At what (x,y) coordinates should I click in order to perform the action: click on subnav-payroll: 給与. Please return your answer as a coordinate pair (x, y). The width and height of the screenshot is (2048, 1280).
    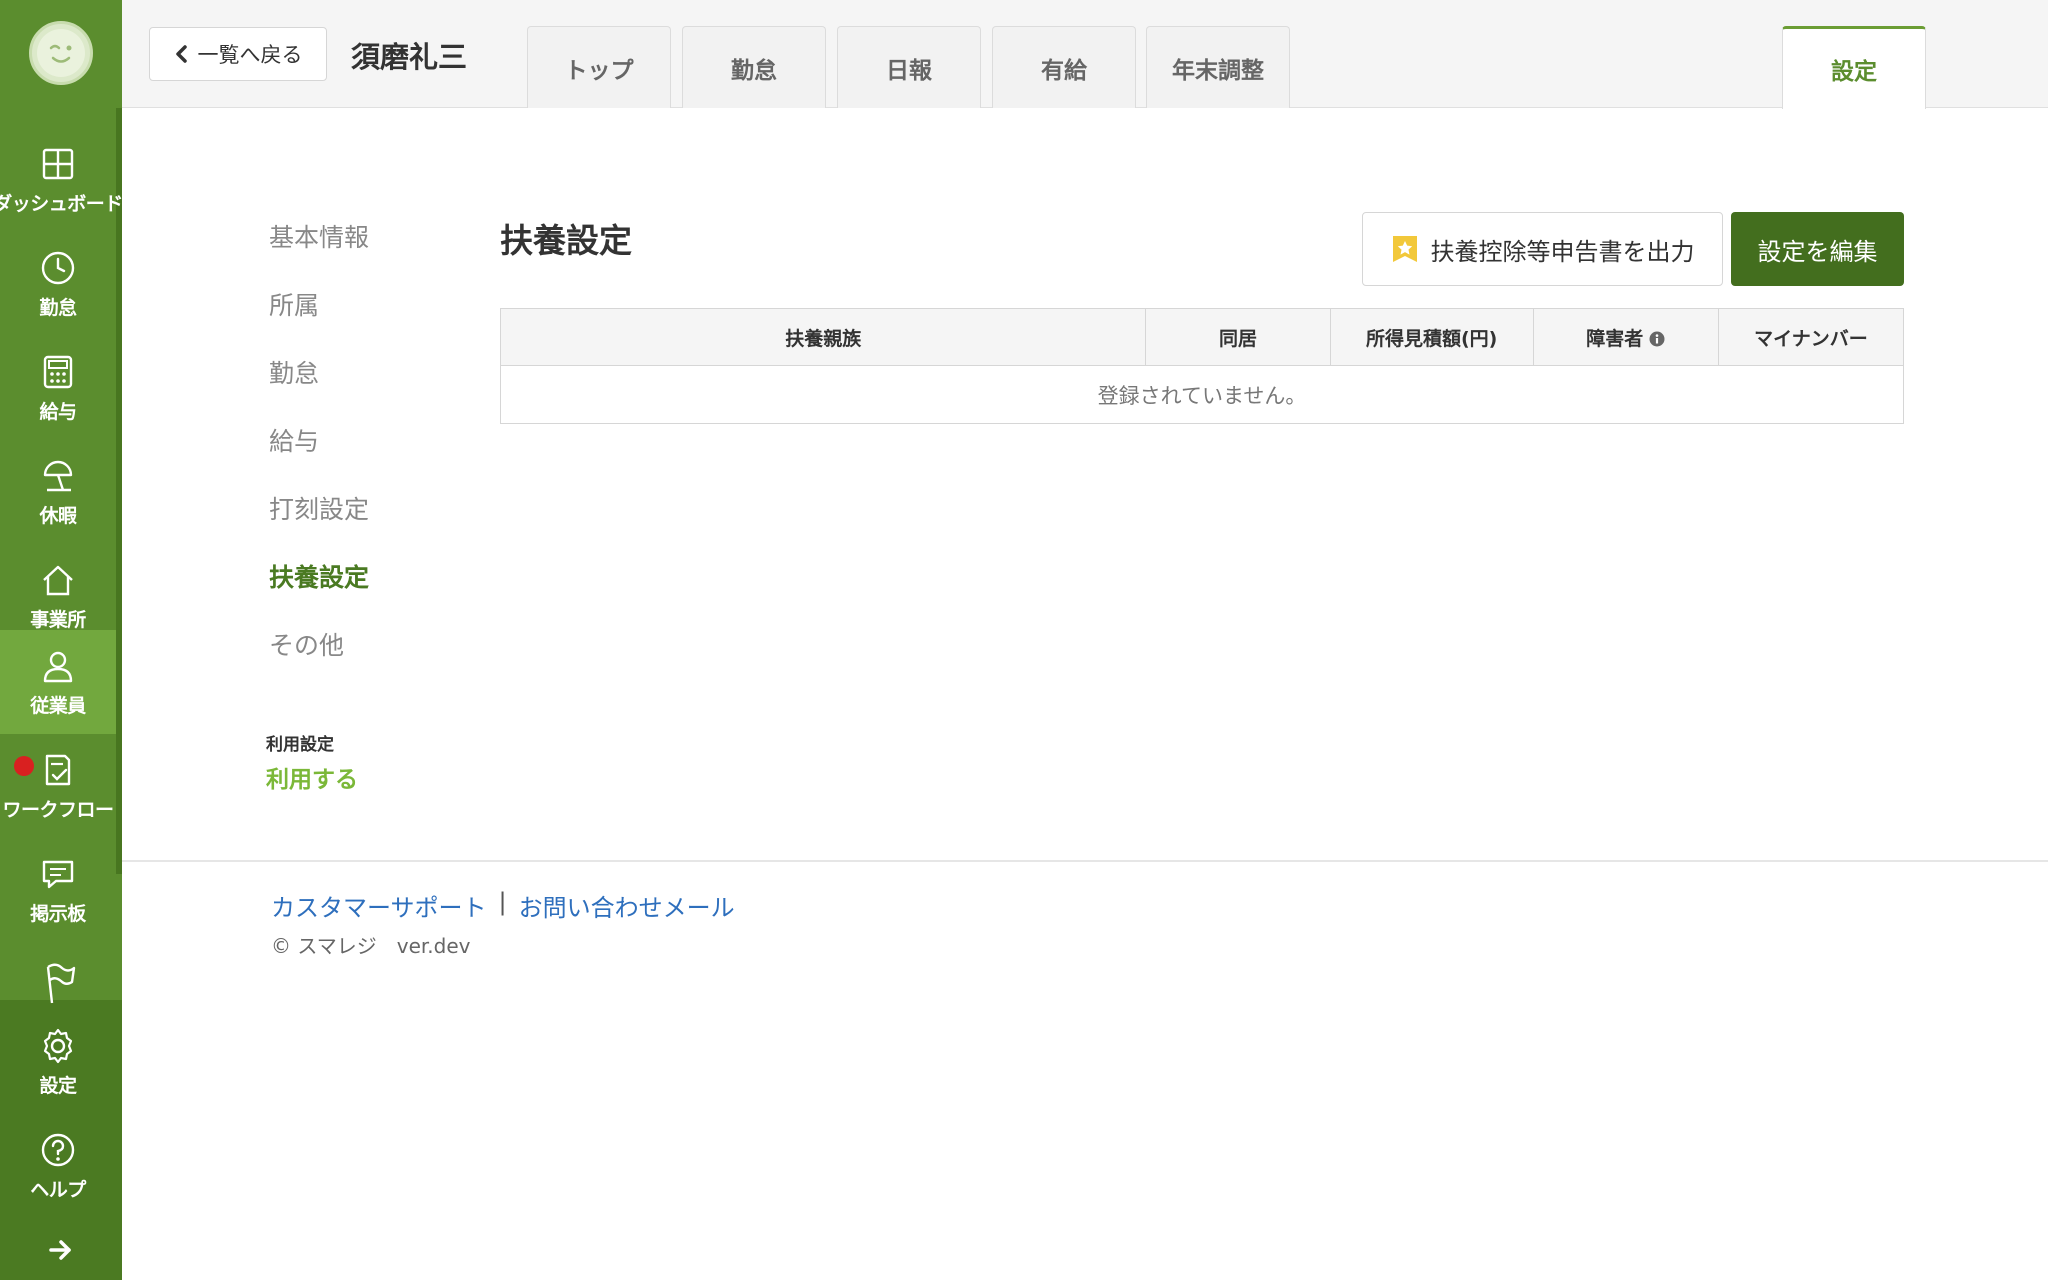
    Looking at the image, I should click on (294, 440).